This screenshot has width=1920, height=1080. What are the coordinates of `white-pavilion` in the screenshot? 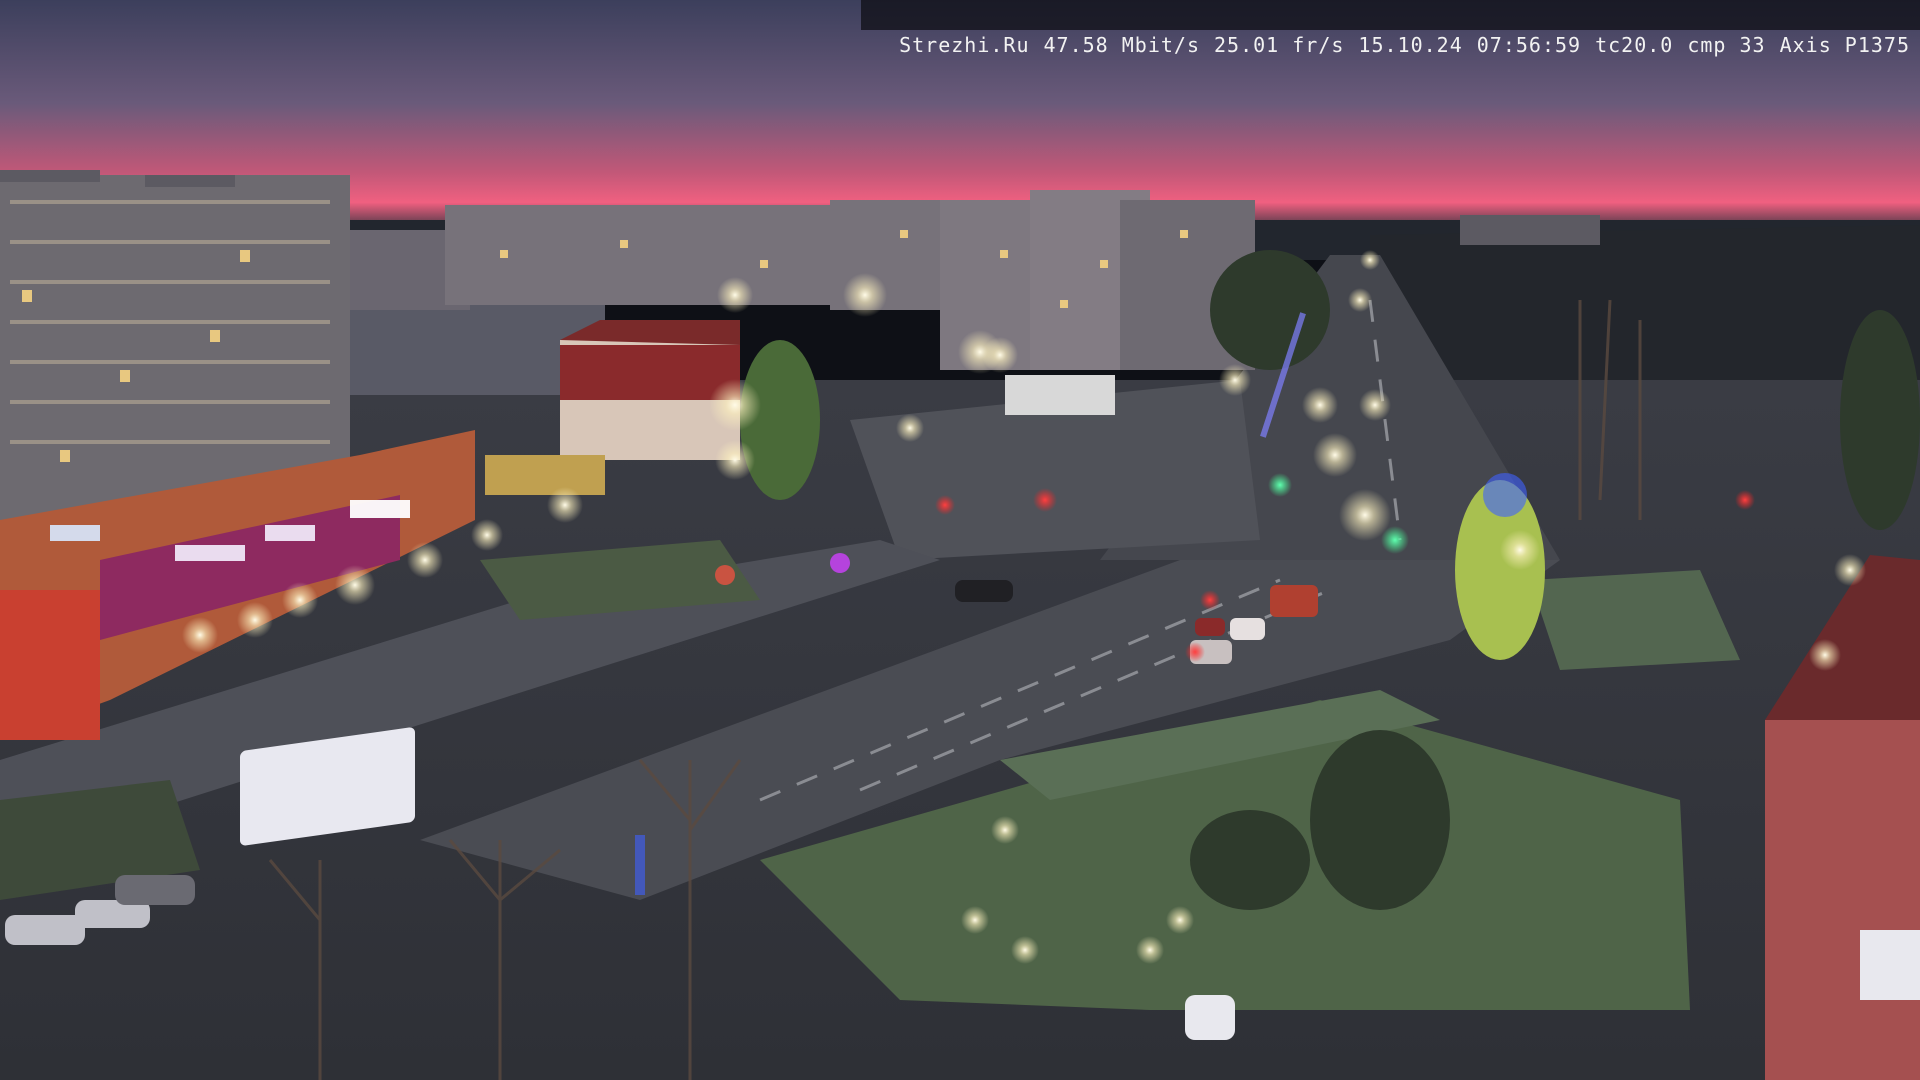 It's located at (1060, 395).